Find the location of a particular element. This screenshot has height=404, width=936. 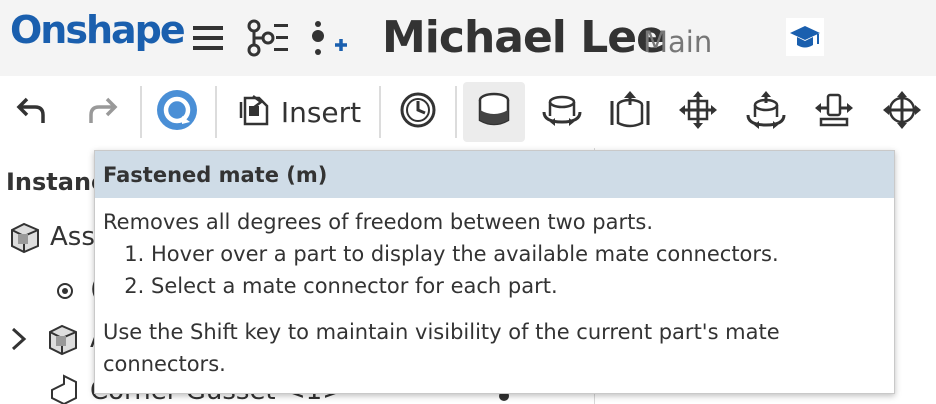

planar-mate-button is located at coordinates (698, 112).